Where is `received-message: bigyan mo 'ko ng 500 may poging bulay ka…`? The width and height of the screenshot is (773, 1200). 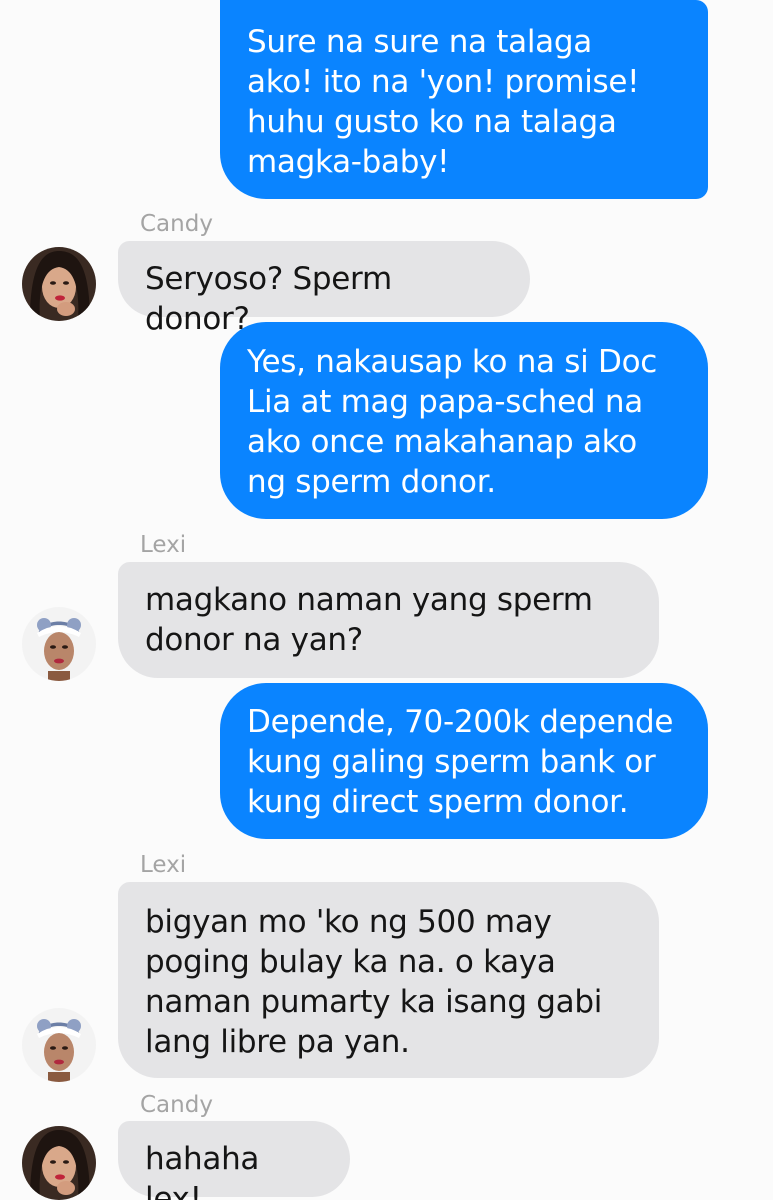
received-message: bigyan mo 'ko ng 500 may poging bulay ka… is located at coordinates (388, 980).